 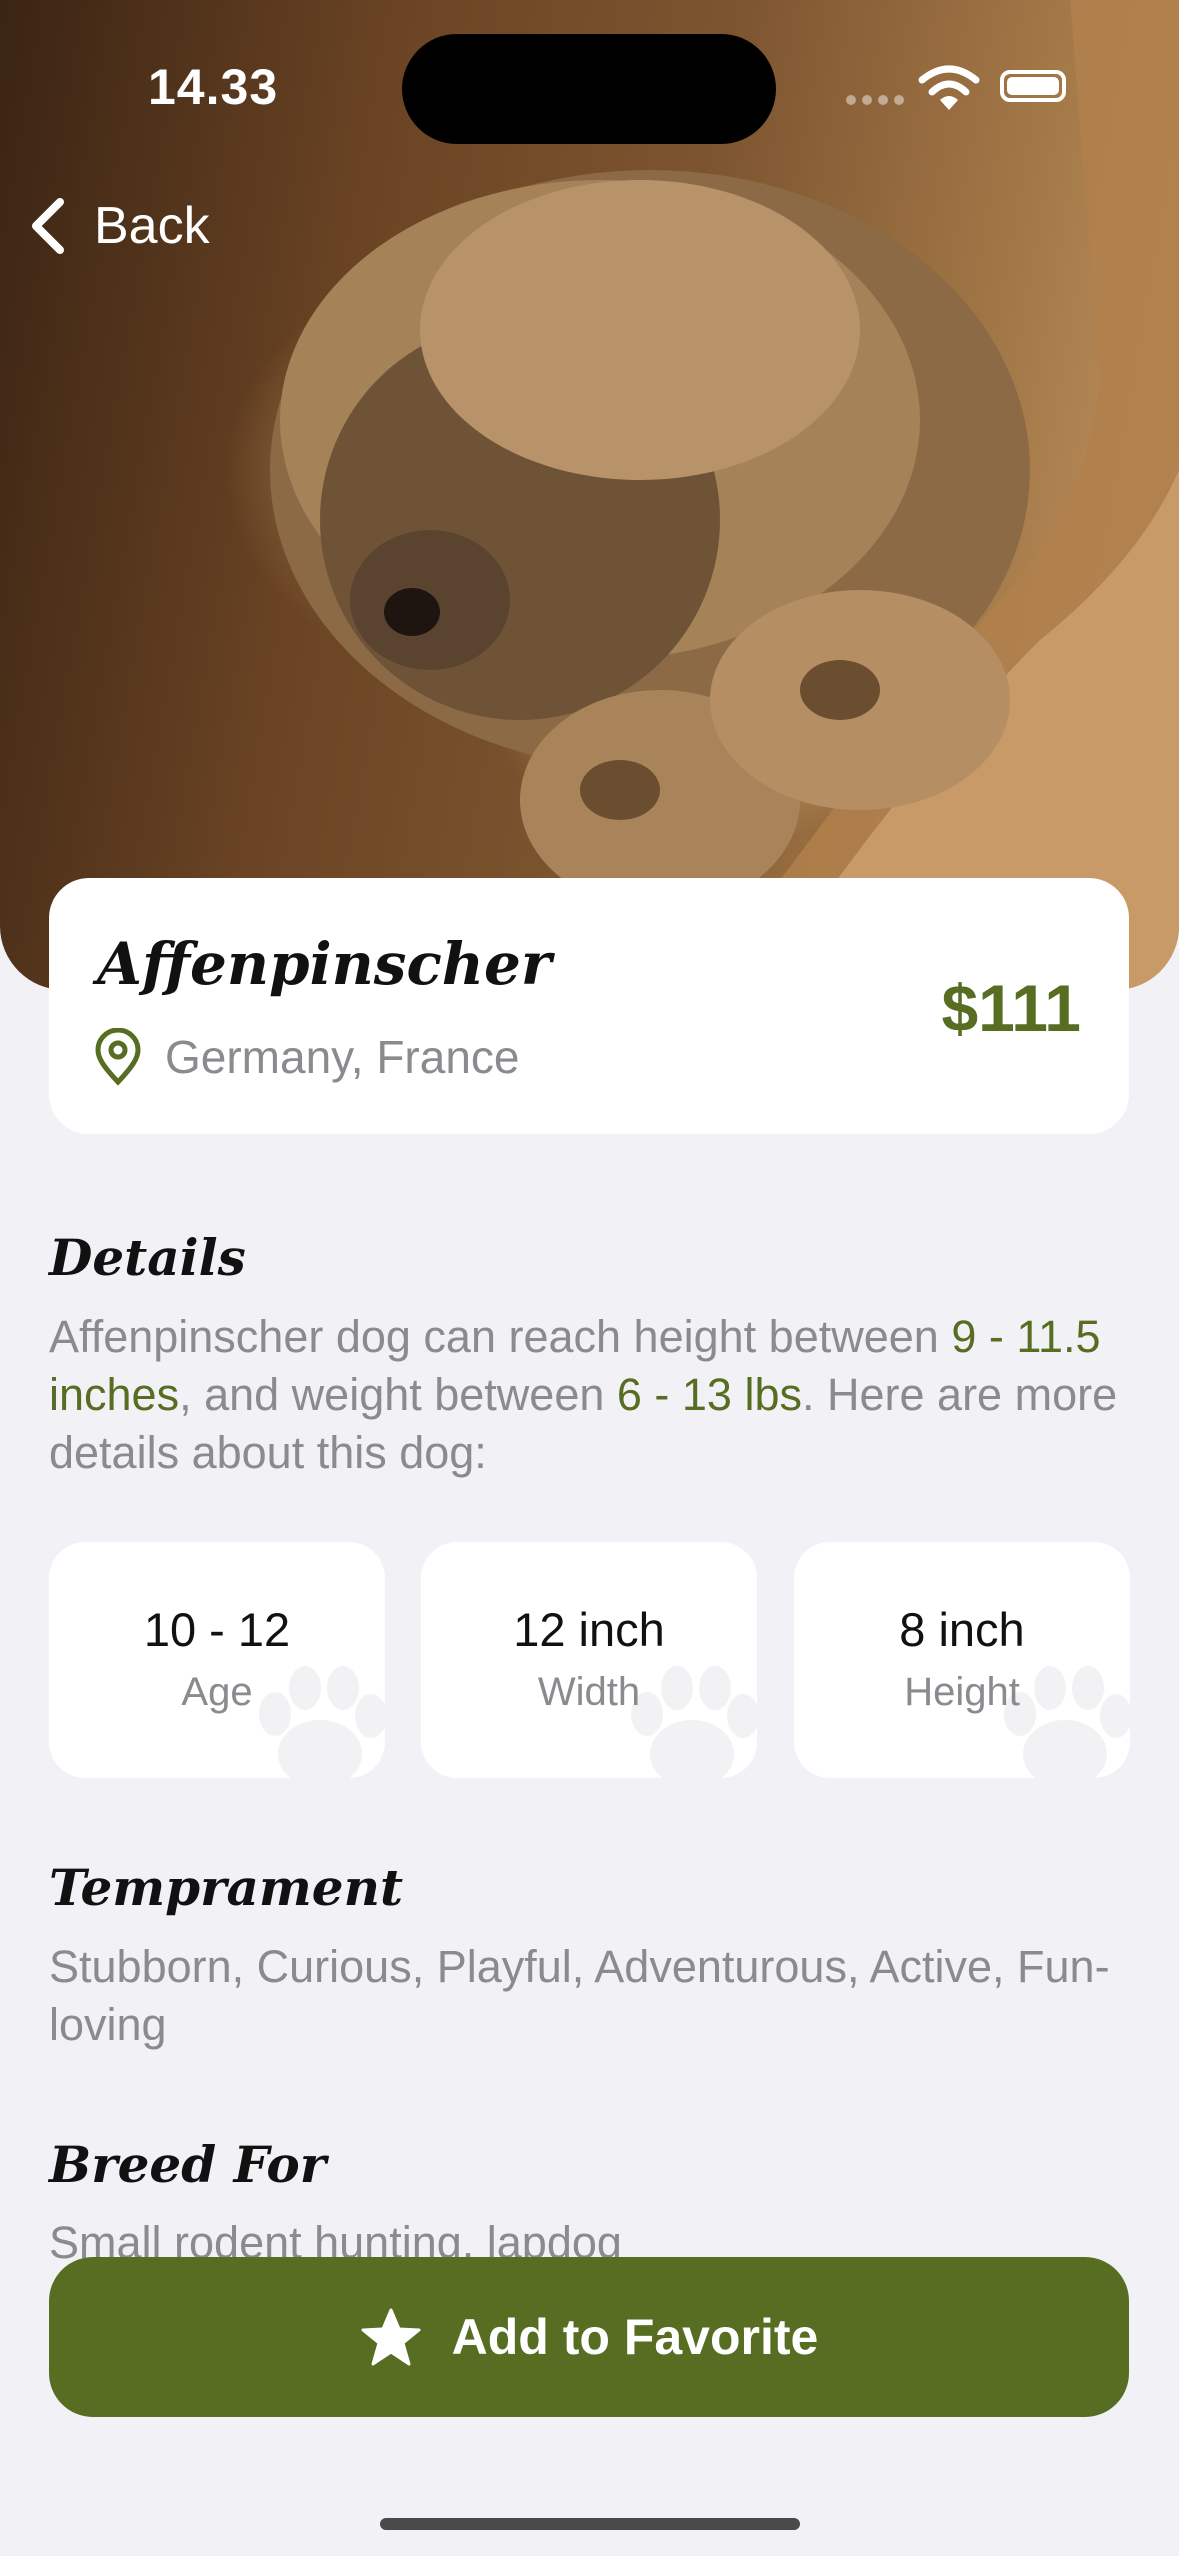 What do you see at coordinates (962, 1629) in the screenshot?
I see `stat-value: 8 inch` at bounding box center [962, 1629].